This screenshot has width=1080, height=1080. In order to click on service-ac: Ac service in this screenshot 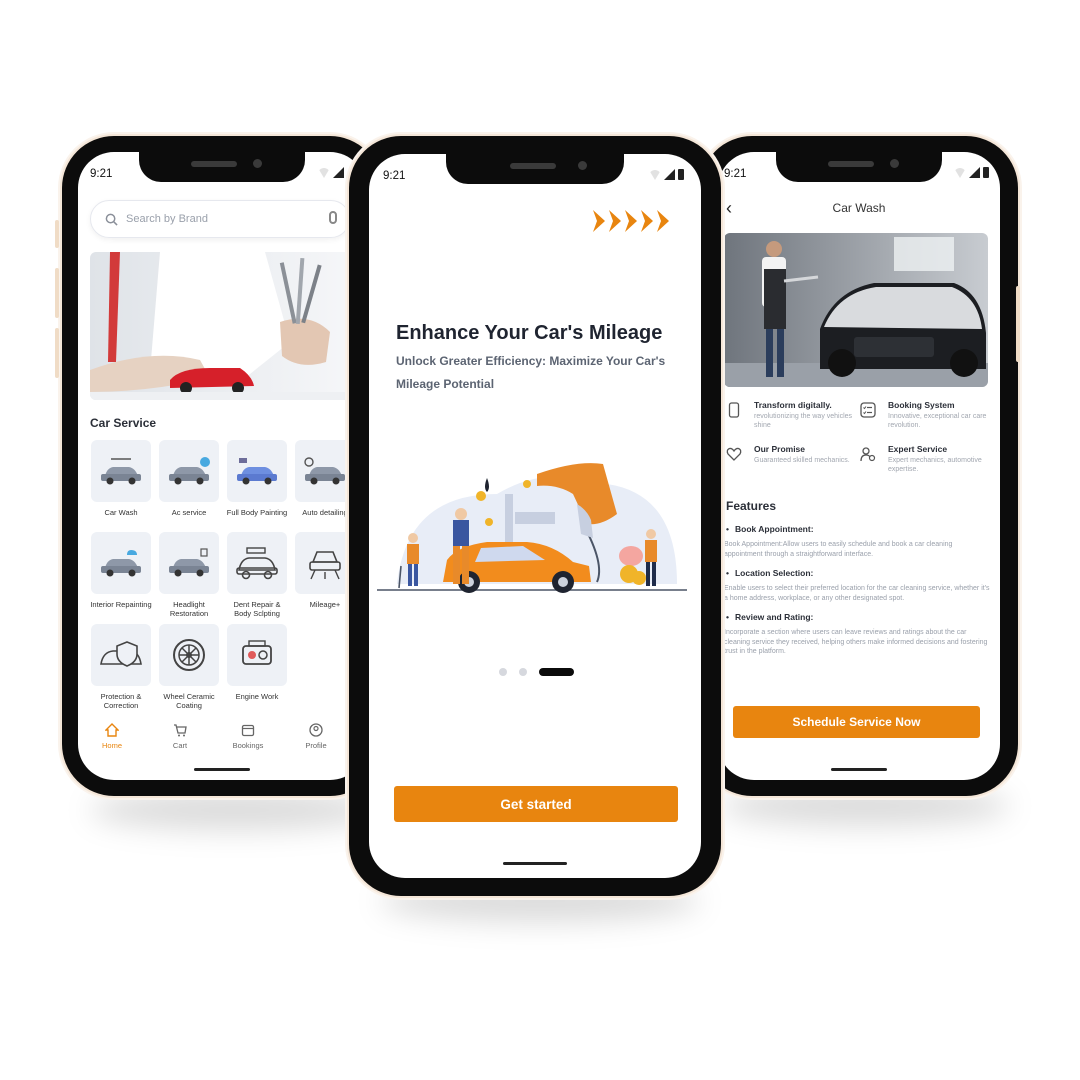, I will do `click(189, 478)`.